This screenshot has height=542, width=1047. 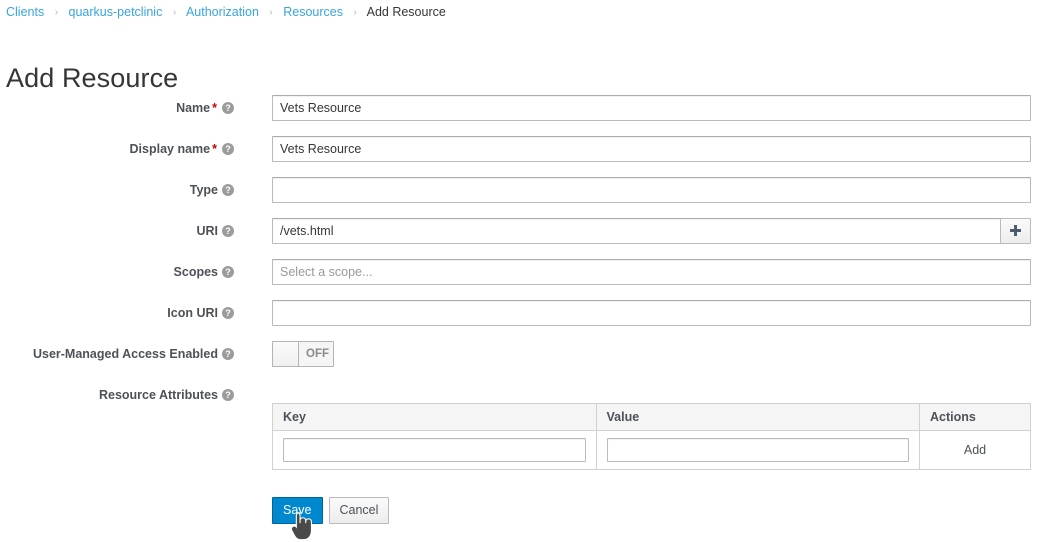 I want to click on plus-icon, so click(x=1015, y=230).